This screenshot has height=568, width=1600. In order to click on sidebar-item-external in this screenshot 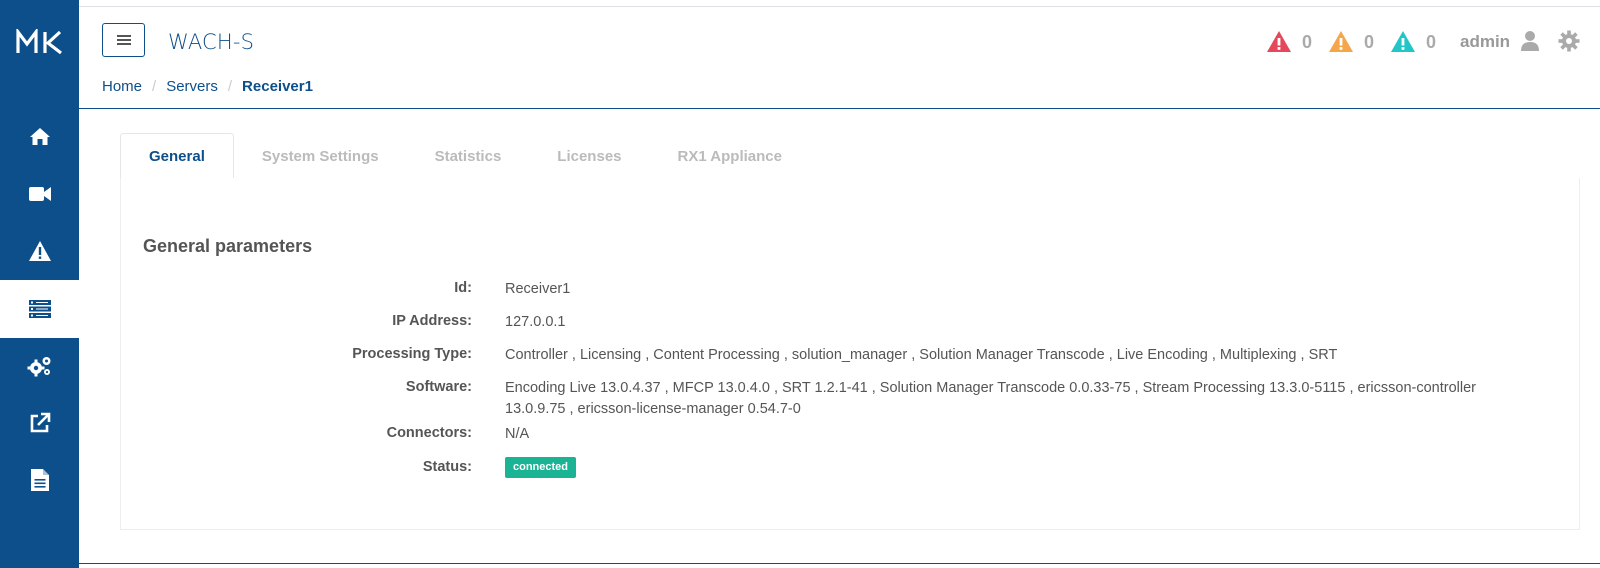, I will do `click(39, 423)`.